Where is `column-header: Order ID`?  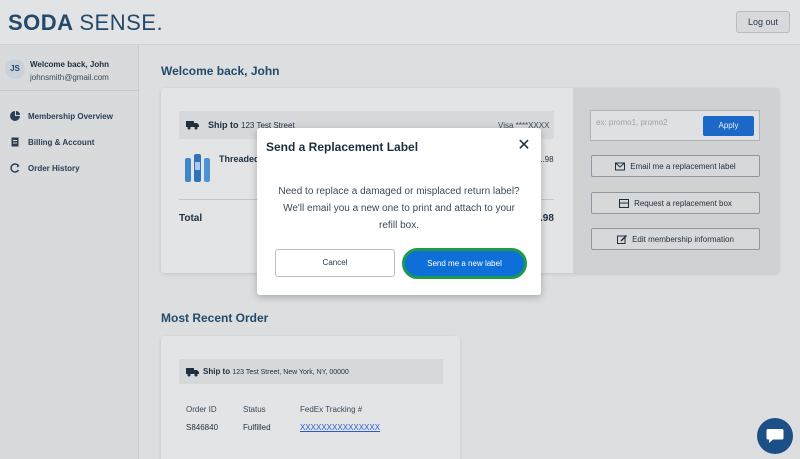 column-header: Order ID is located at coordinates (201, 409).